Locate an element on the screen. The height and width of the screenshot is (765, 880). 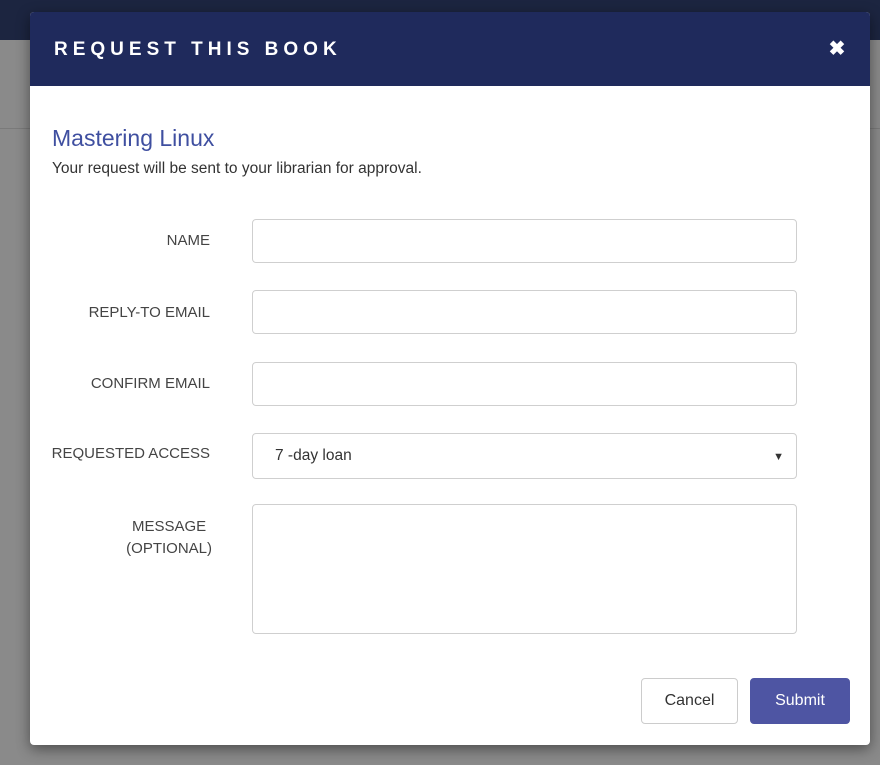
dialog-title: REQUEST THIS BOOK is located at coordinates (198, 49).